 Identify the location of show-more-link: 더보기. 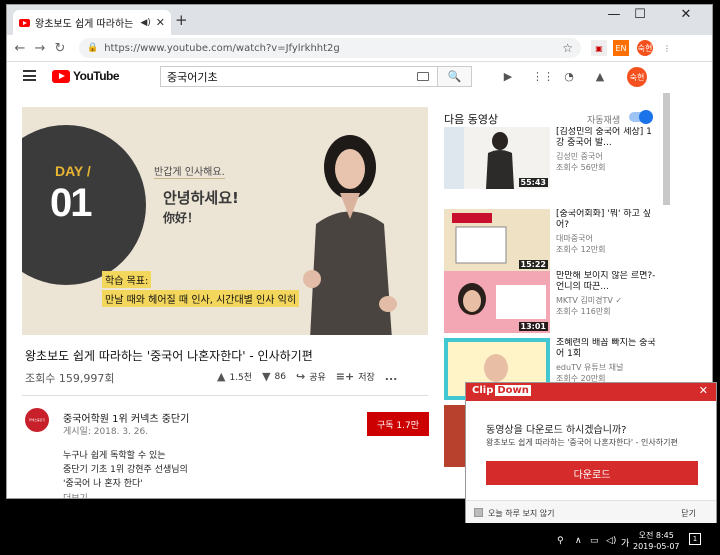
(75, 494).